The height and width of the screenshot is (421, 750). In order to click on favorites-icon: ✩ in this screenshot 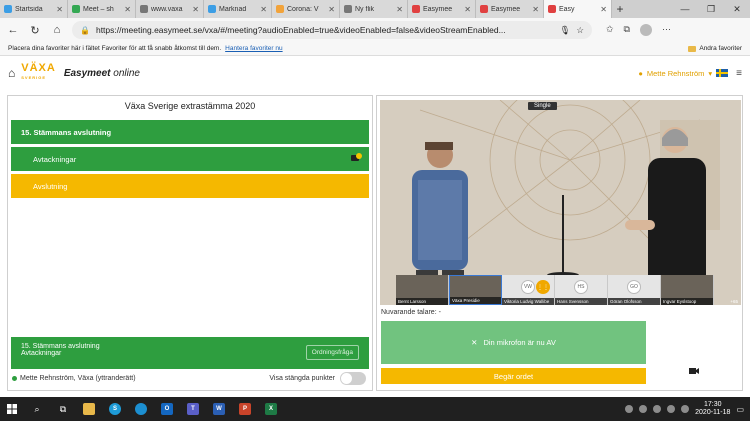, I will do `click(610, 30)`.